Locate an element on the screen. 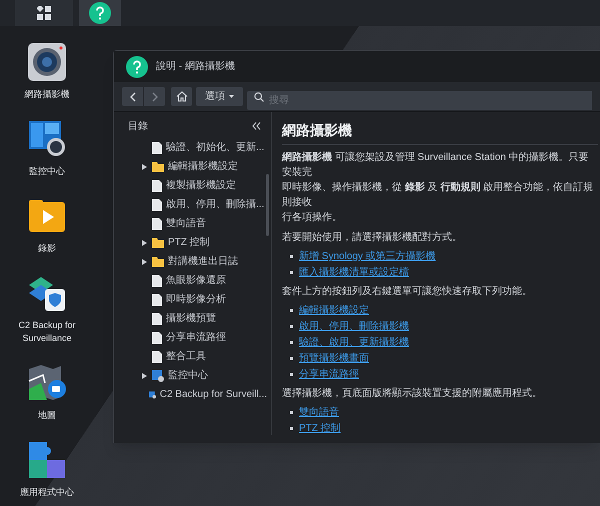  home-button is located at coordinates (181, 96).